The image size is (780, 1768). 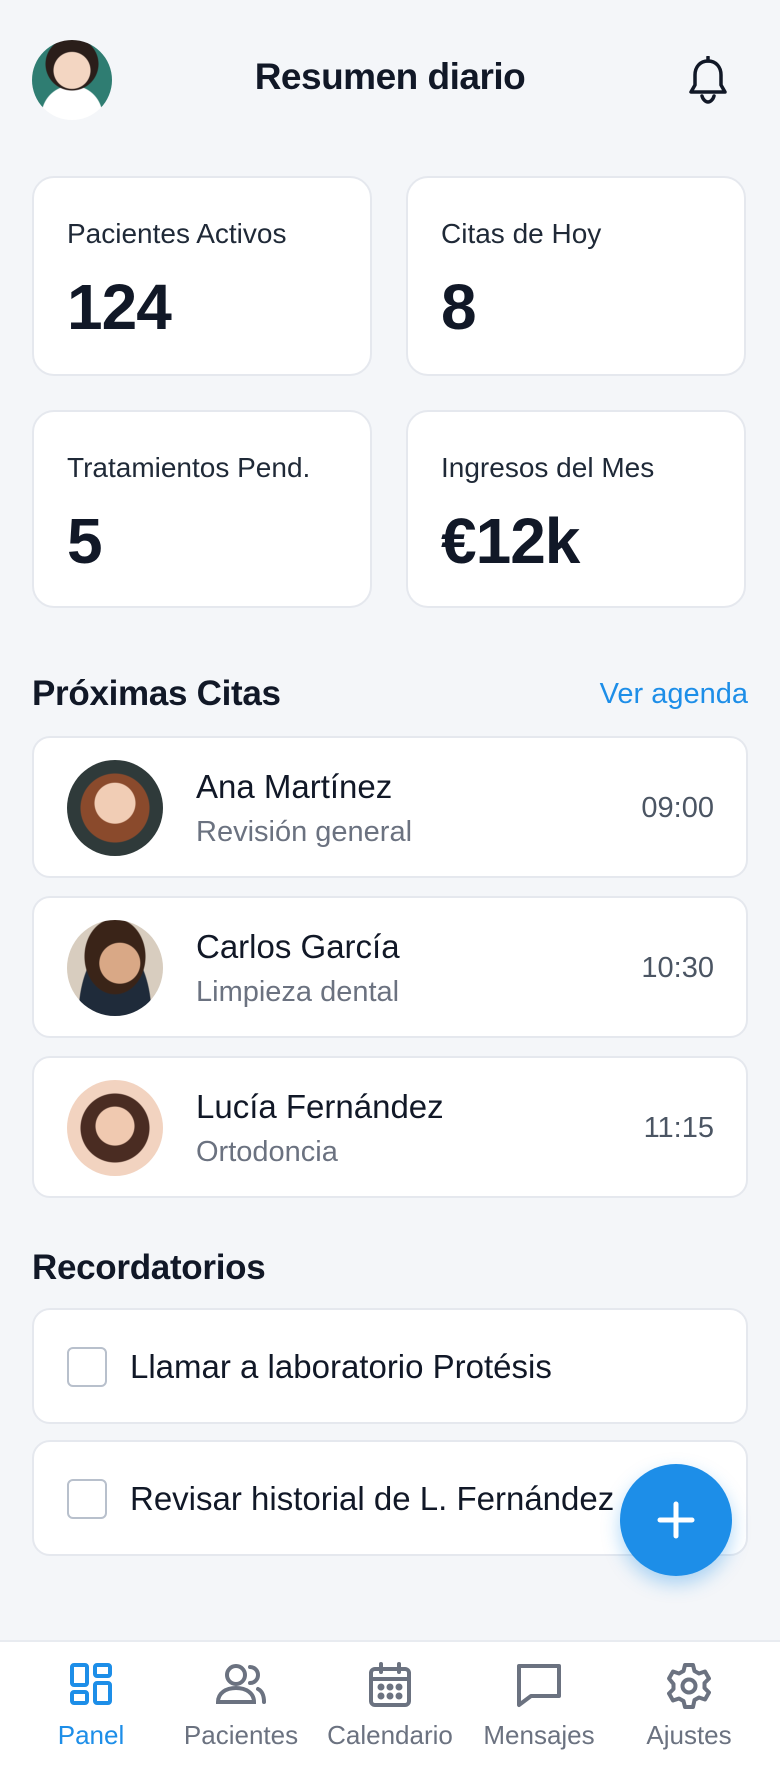 I want to click on stat-value: 5, so click(x=85, y=541).